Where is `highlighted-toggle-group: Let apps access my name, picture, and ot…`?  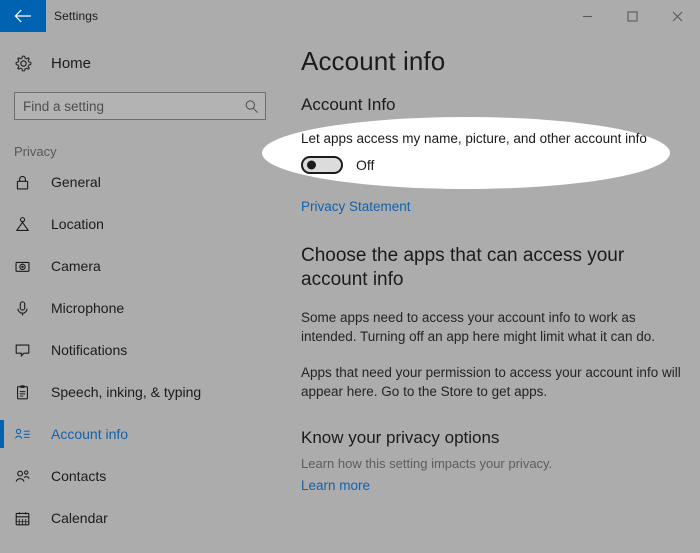 highlighted-toggle-group: Let apps access my name, picture, and ot… is located at coordinates (481, 152).